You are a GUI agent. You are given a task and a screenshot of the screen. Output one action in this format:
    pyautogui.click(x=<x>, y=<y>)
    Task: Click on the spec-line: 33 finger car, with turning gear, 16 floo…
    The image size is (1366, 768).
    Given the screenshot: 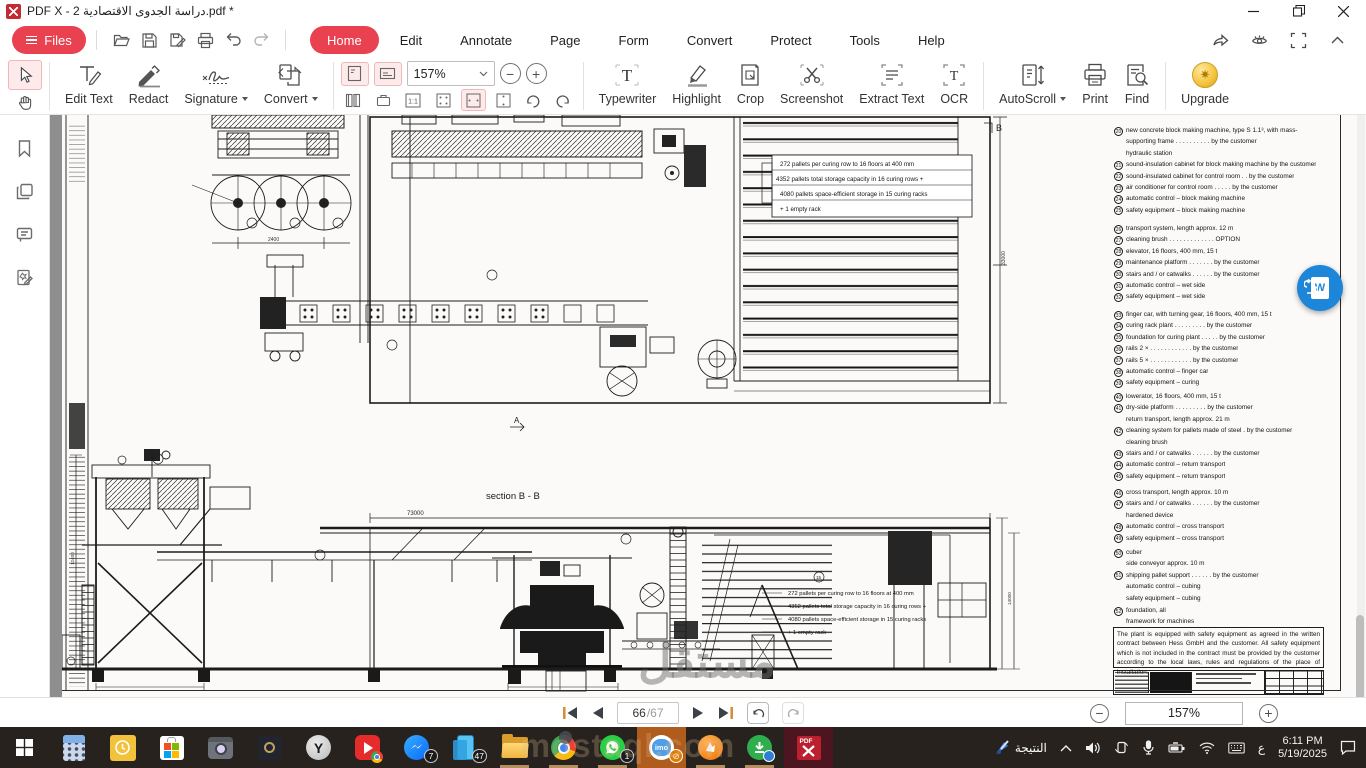 What is the action you would take?
    pyautogui.click(x=1193, y=315)
    